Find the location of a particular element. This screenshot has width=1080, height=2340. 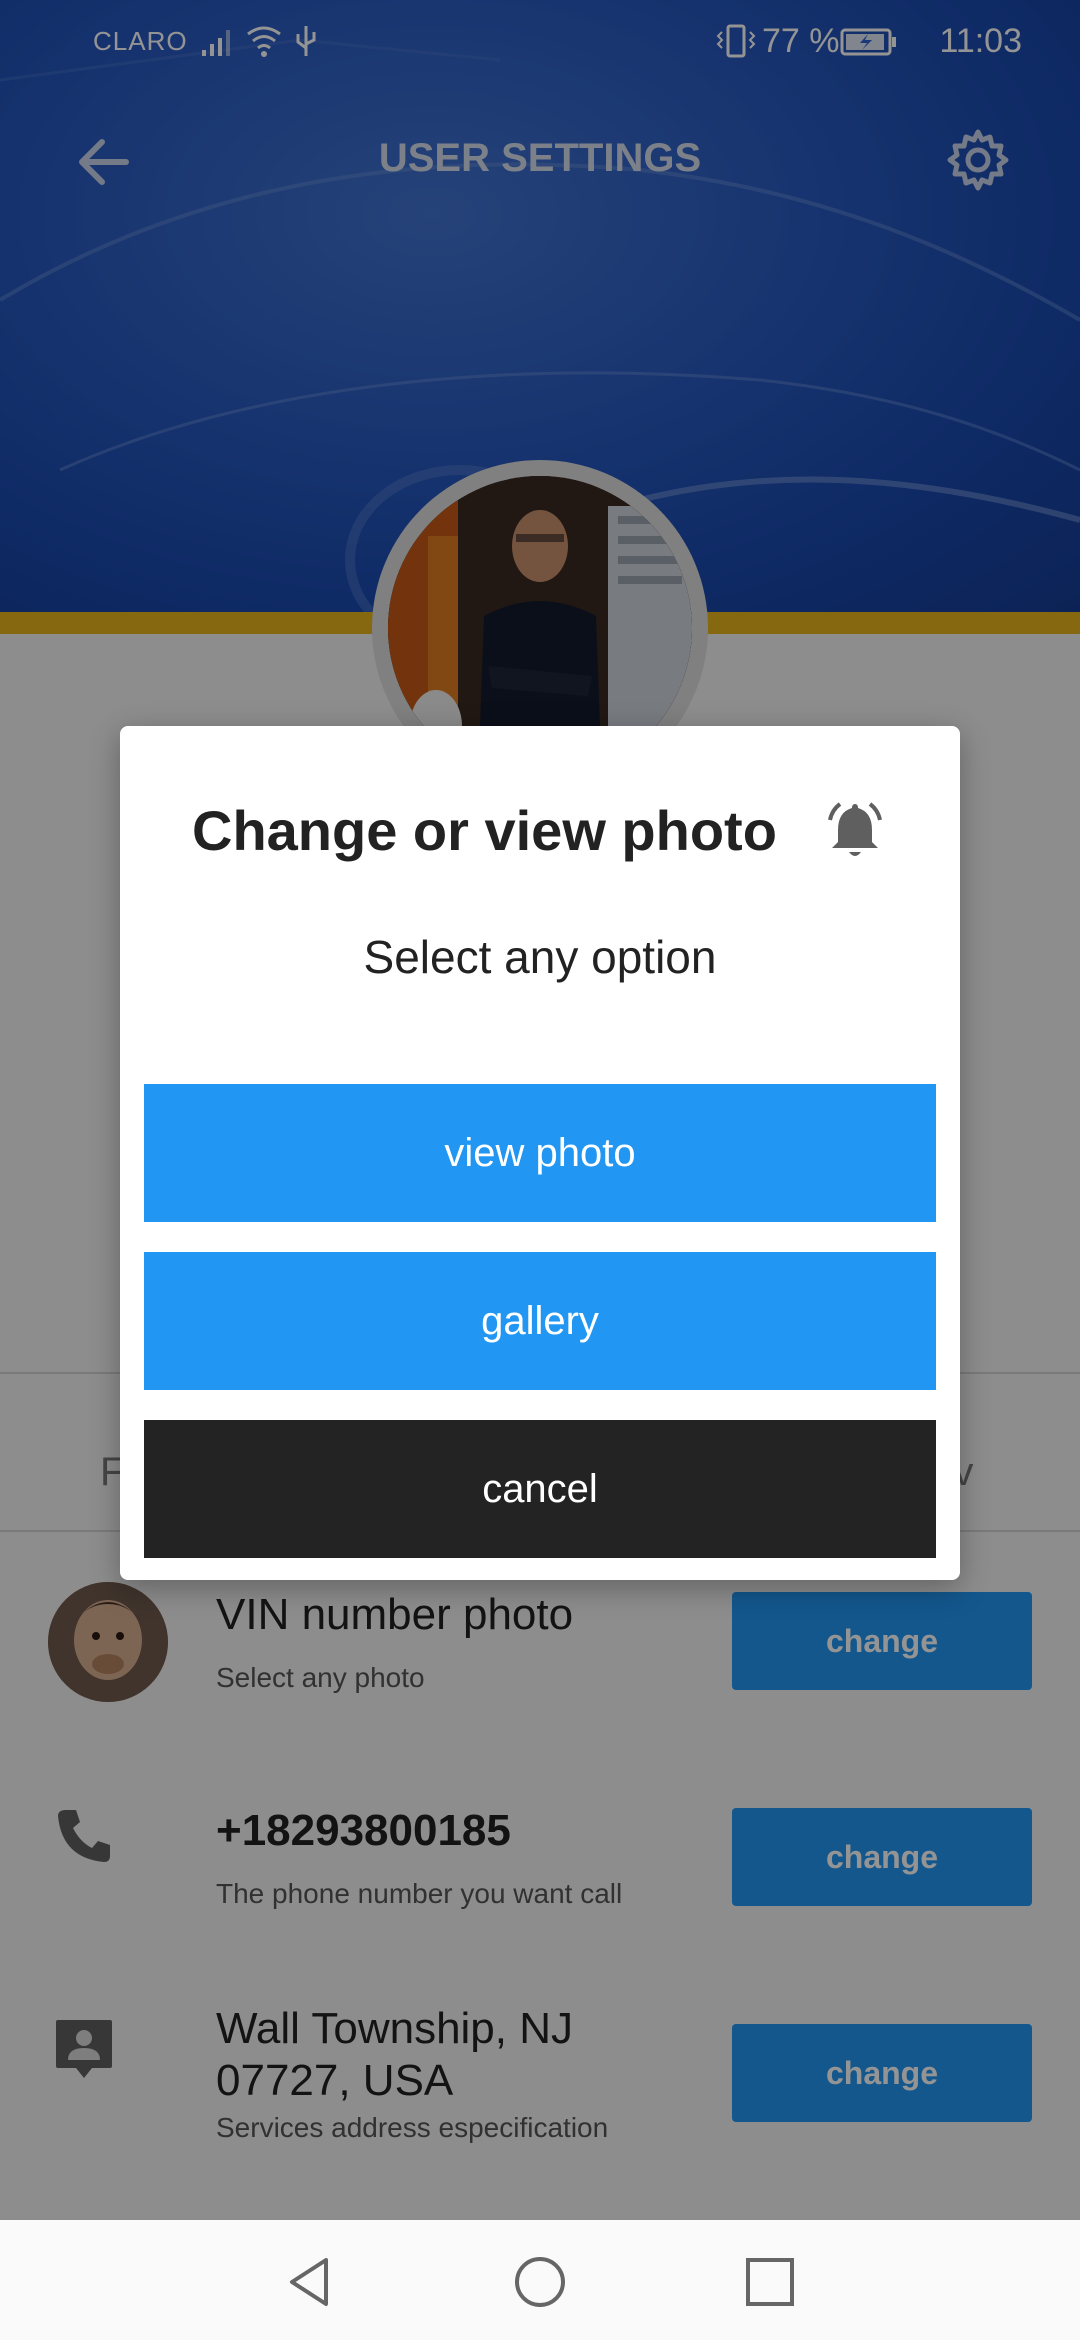

gallery-button: gallery is located at coordinates (540, 1321).